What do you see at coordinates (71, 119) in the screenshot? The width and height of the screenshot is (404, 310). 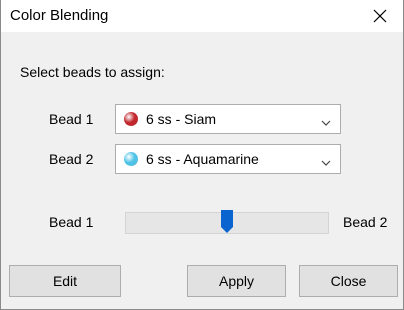 I see `bead1-label: Bead 1` at bounding box center [71, 119].